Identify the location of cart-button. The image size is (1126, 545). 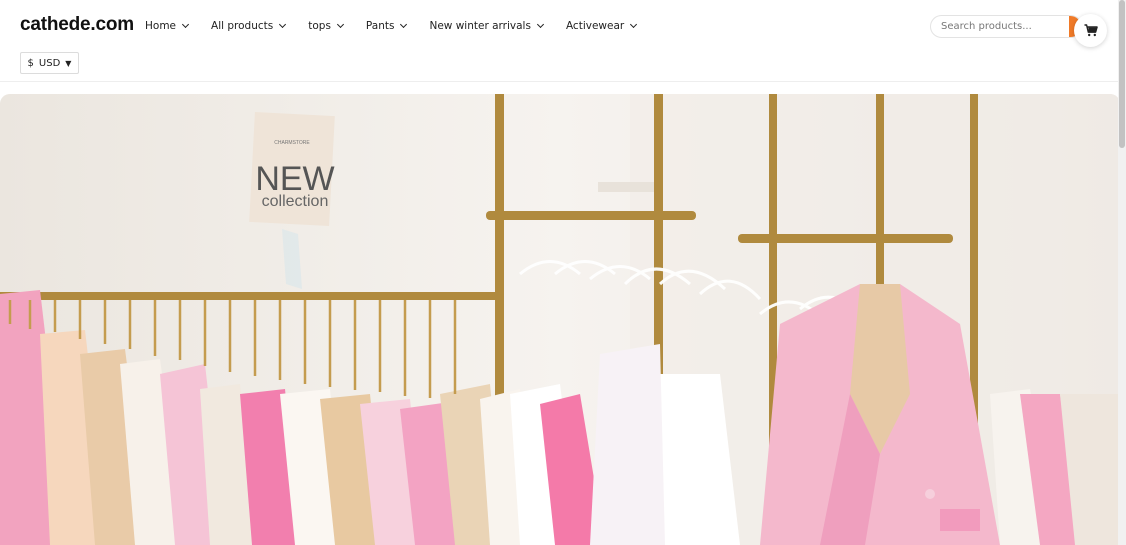
(1090, 30).